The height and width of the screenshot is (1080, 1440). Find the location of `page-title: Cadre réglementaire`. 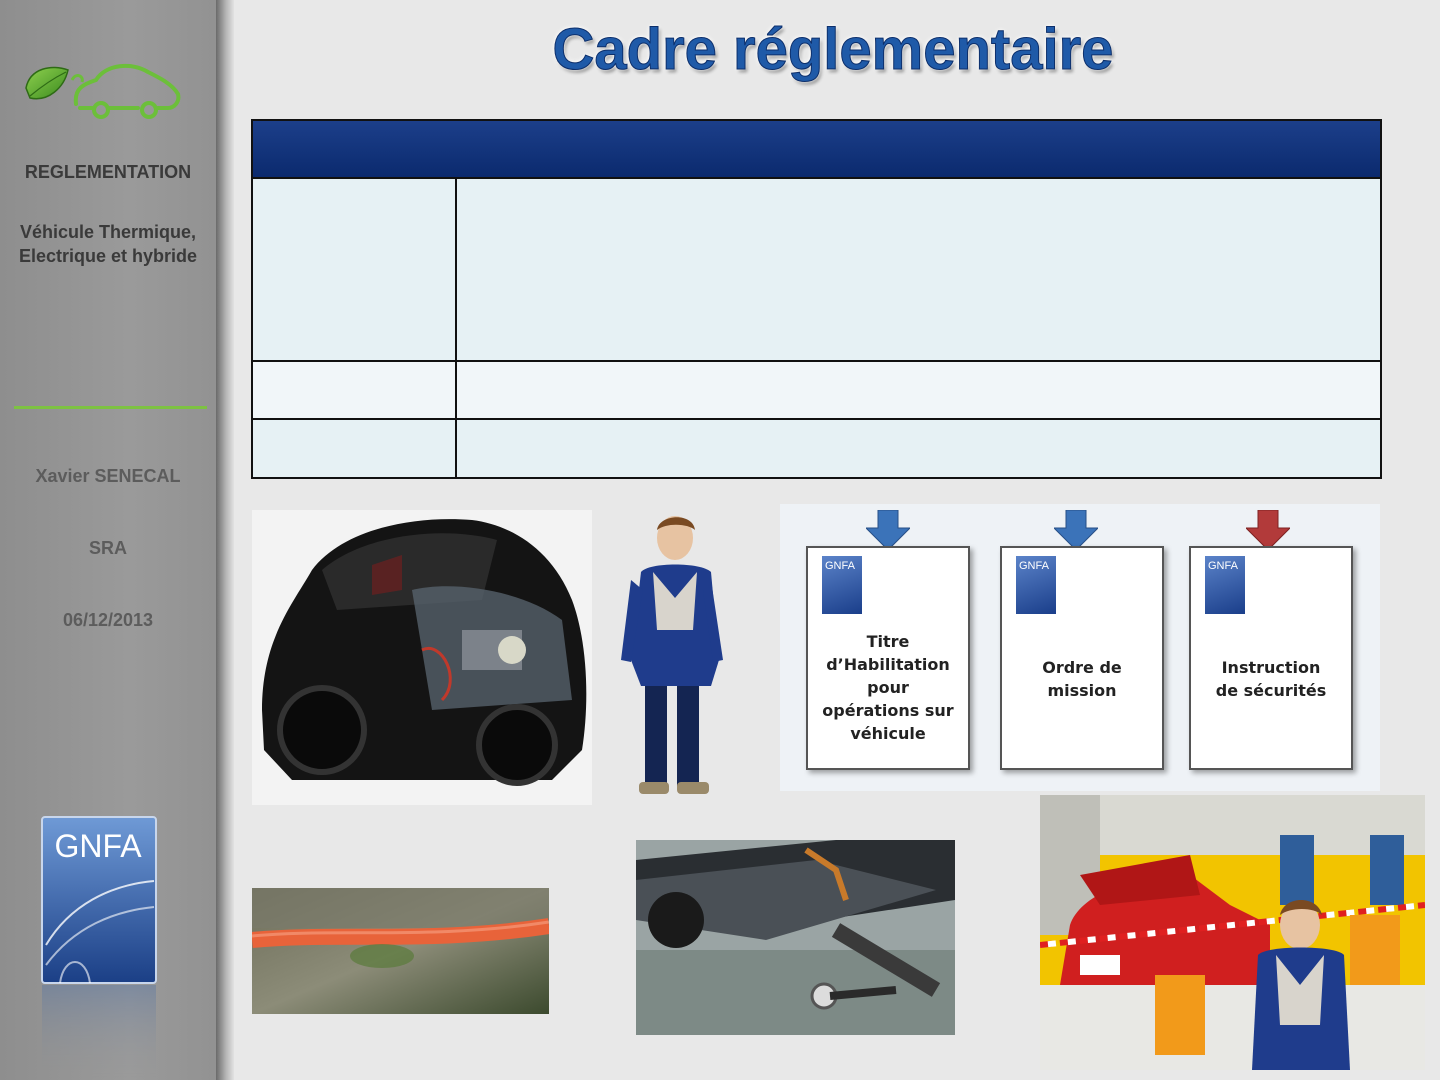

page-title: Cadre réglementaire is located at coordinates (833, 50).